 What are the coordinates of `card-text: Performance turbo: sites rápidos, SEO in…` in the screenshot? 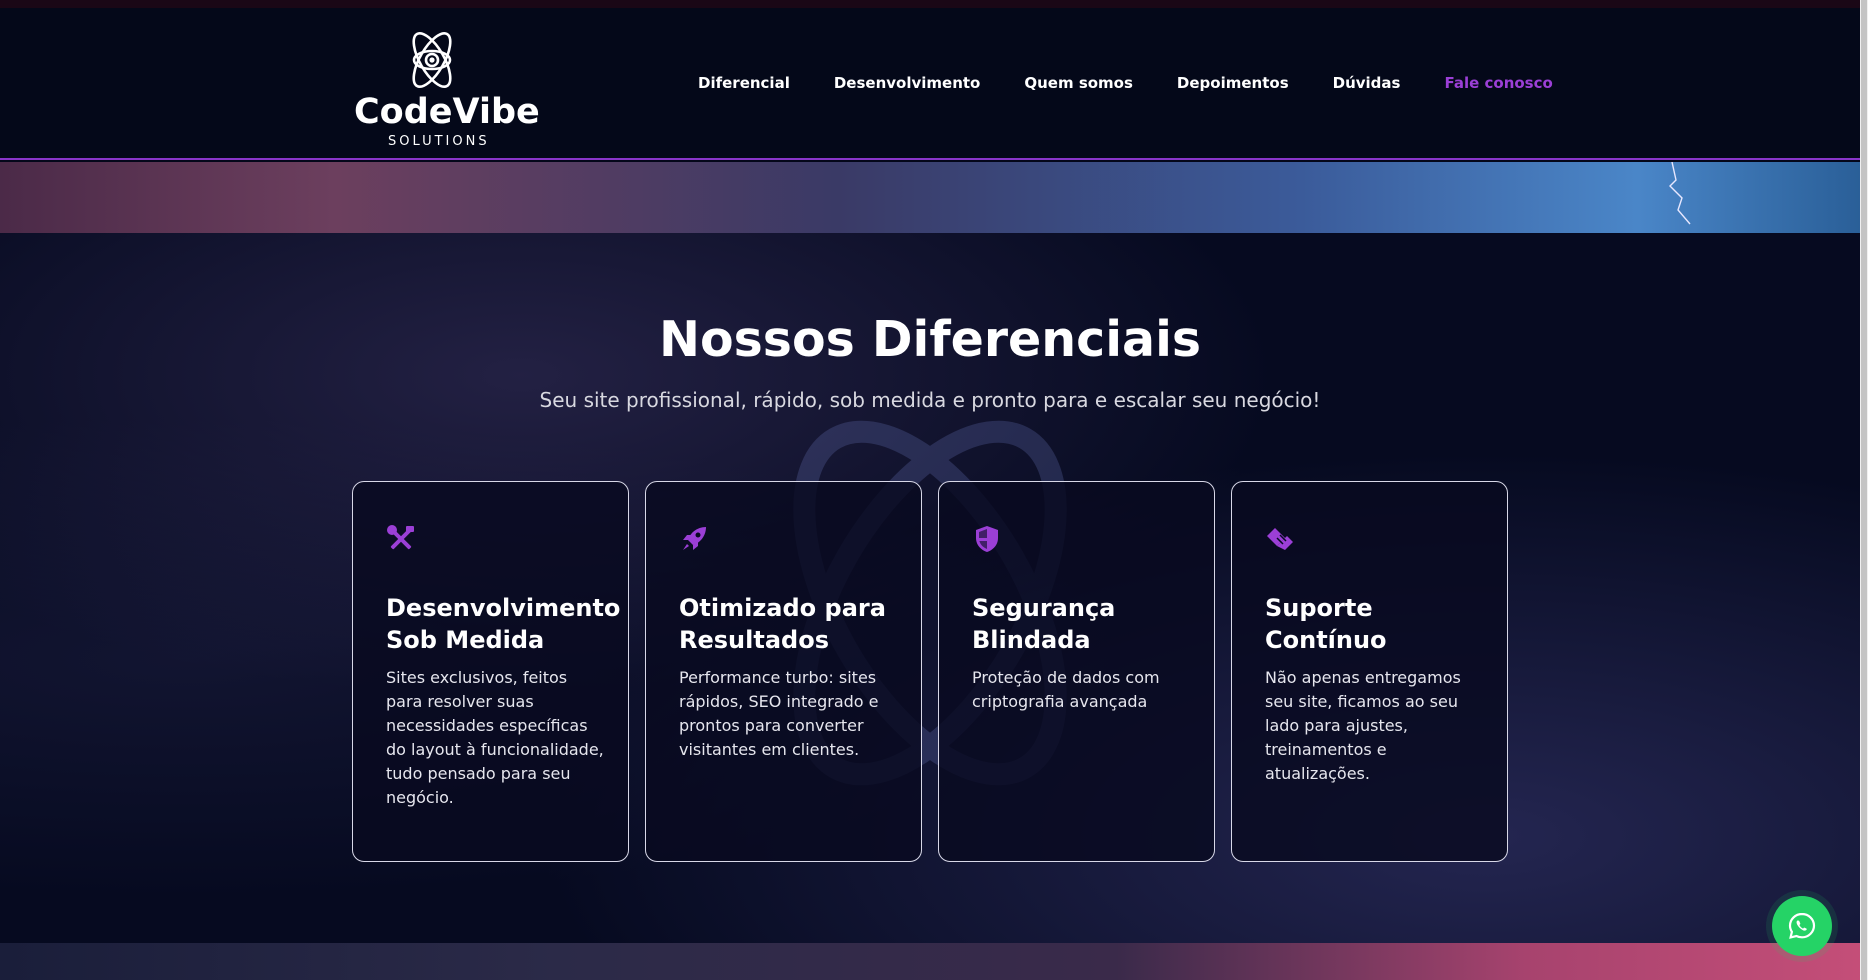 It's located at (779, 713).